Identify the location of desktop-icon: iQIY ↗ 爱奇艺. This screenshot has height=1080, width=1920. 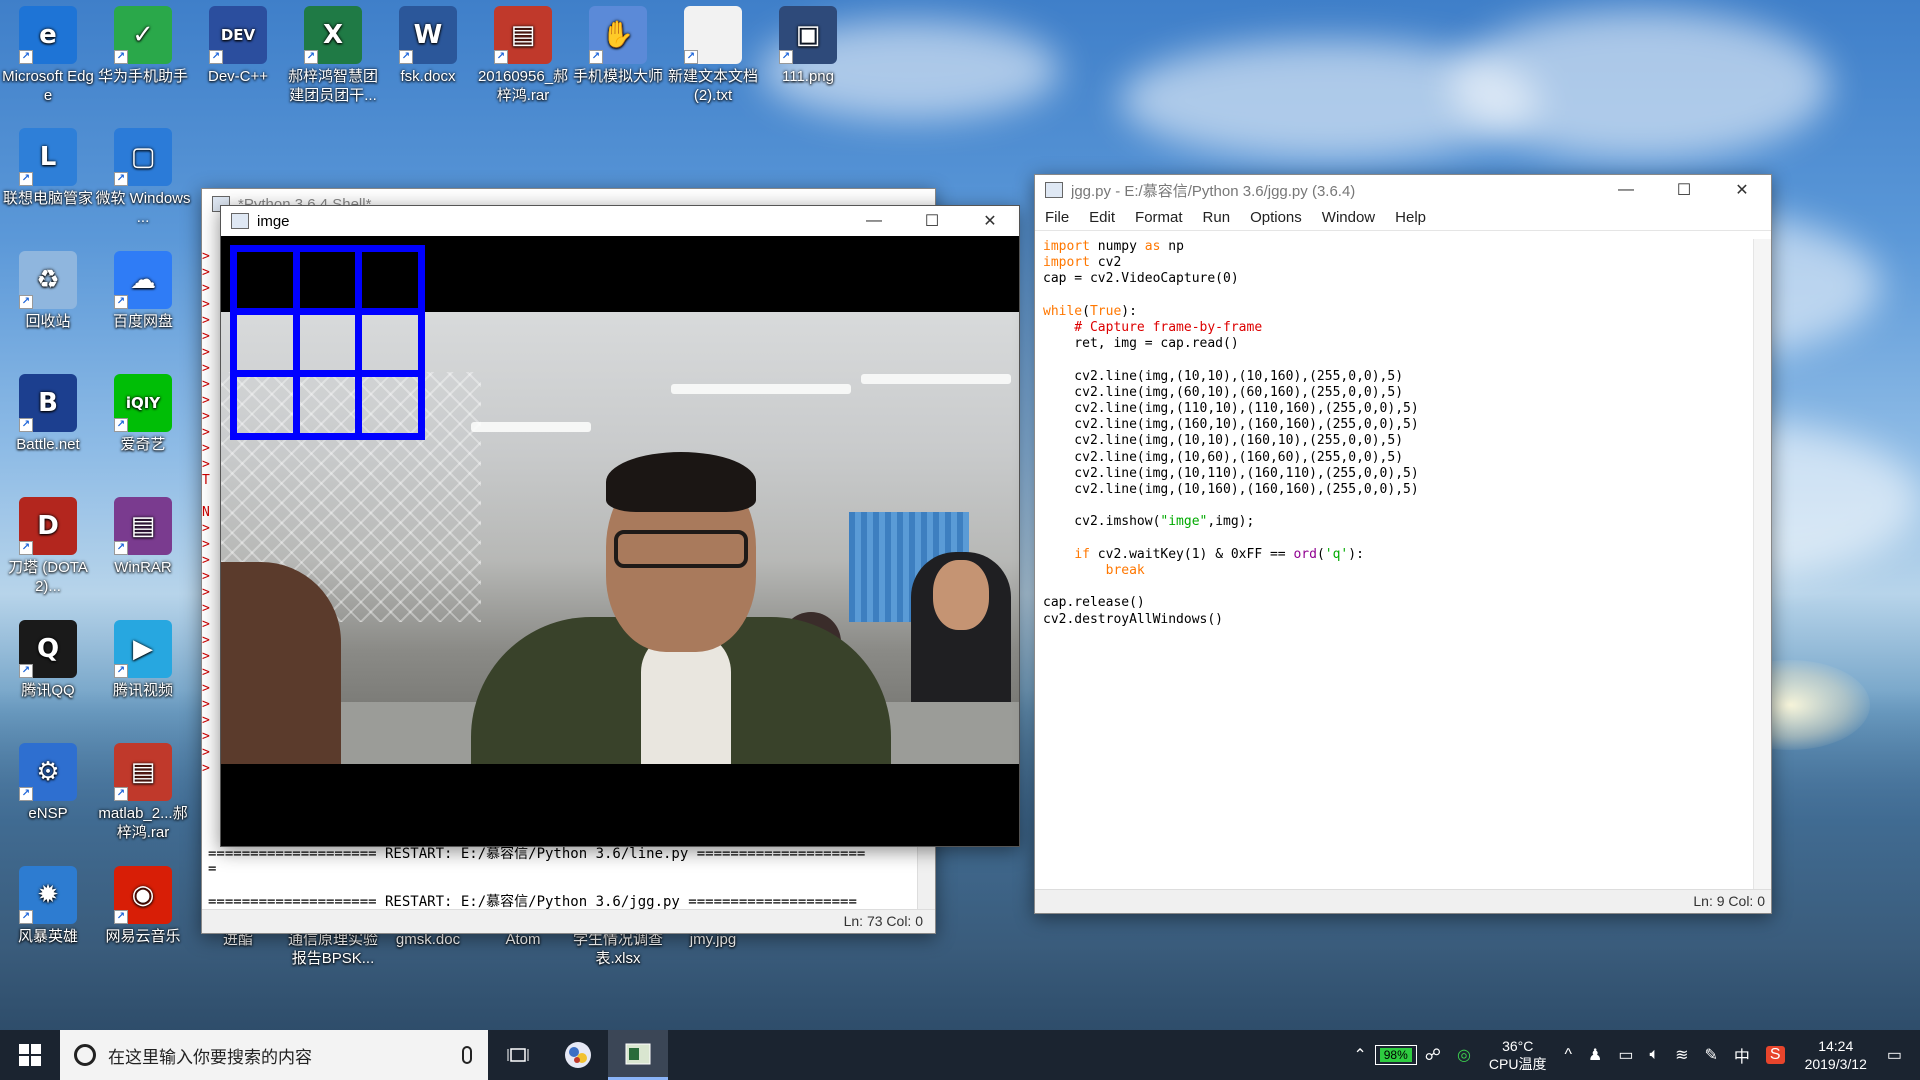
(143, 414).